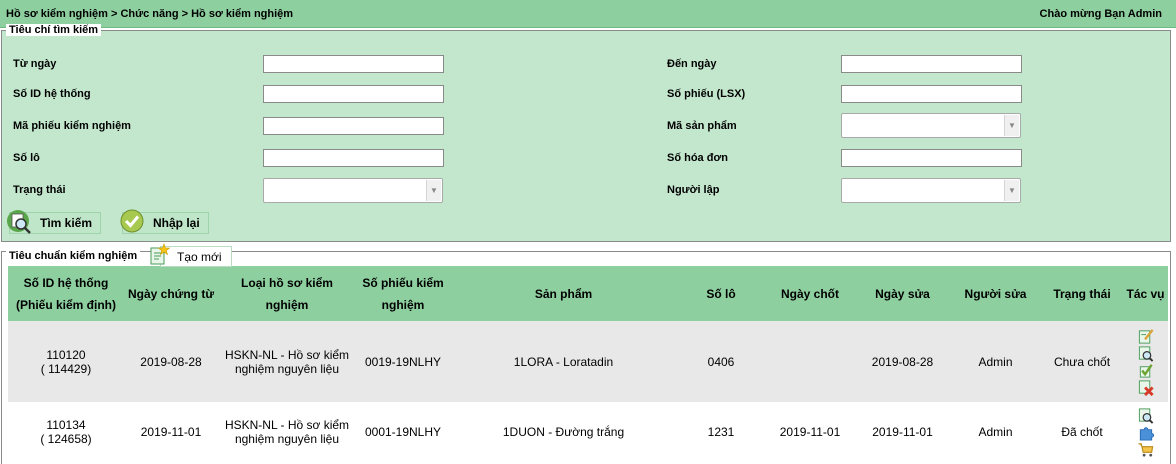 Image resolution: width=1176 pixels, height=464 pixels. I want to click on doc-date-cell: 2019-08-28, so click(171, 361).